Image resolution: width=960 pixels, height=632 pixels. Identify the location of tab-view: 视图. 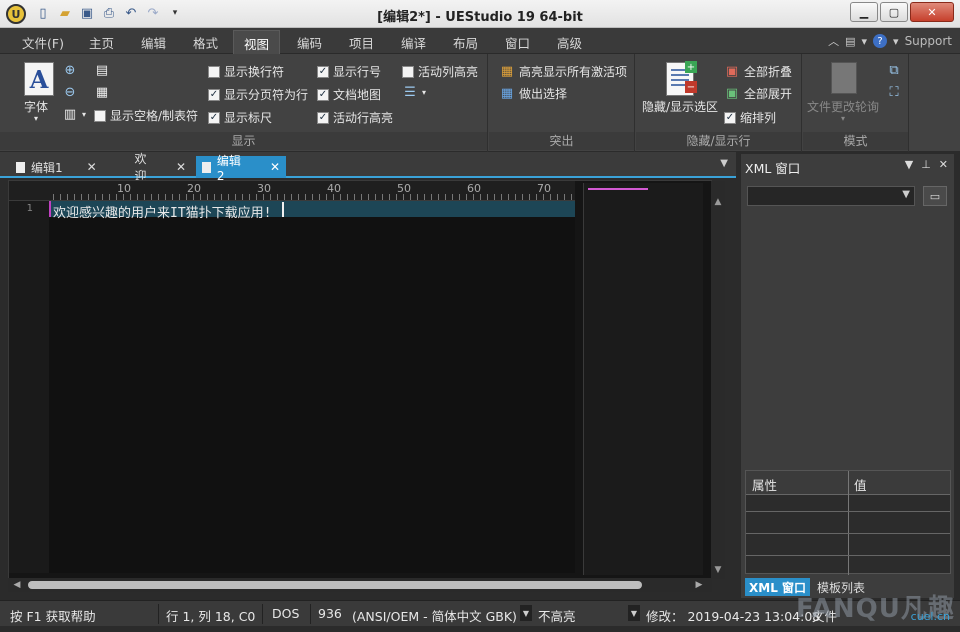
(257, 42).